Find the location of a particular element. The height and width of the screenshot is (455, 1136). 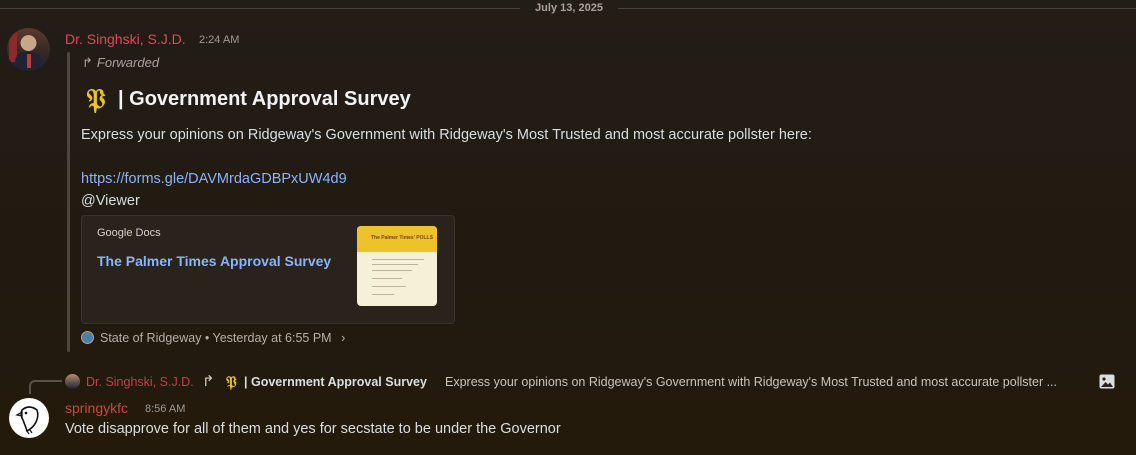

reply-author: Dr. Singhski, S.J.D. is located at coordinates (140, 382).